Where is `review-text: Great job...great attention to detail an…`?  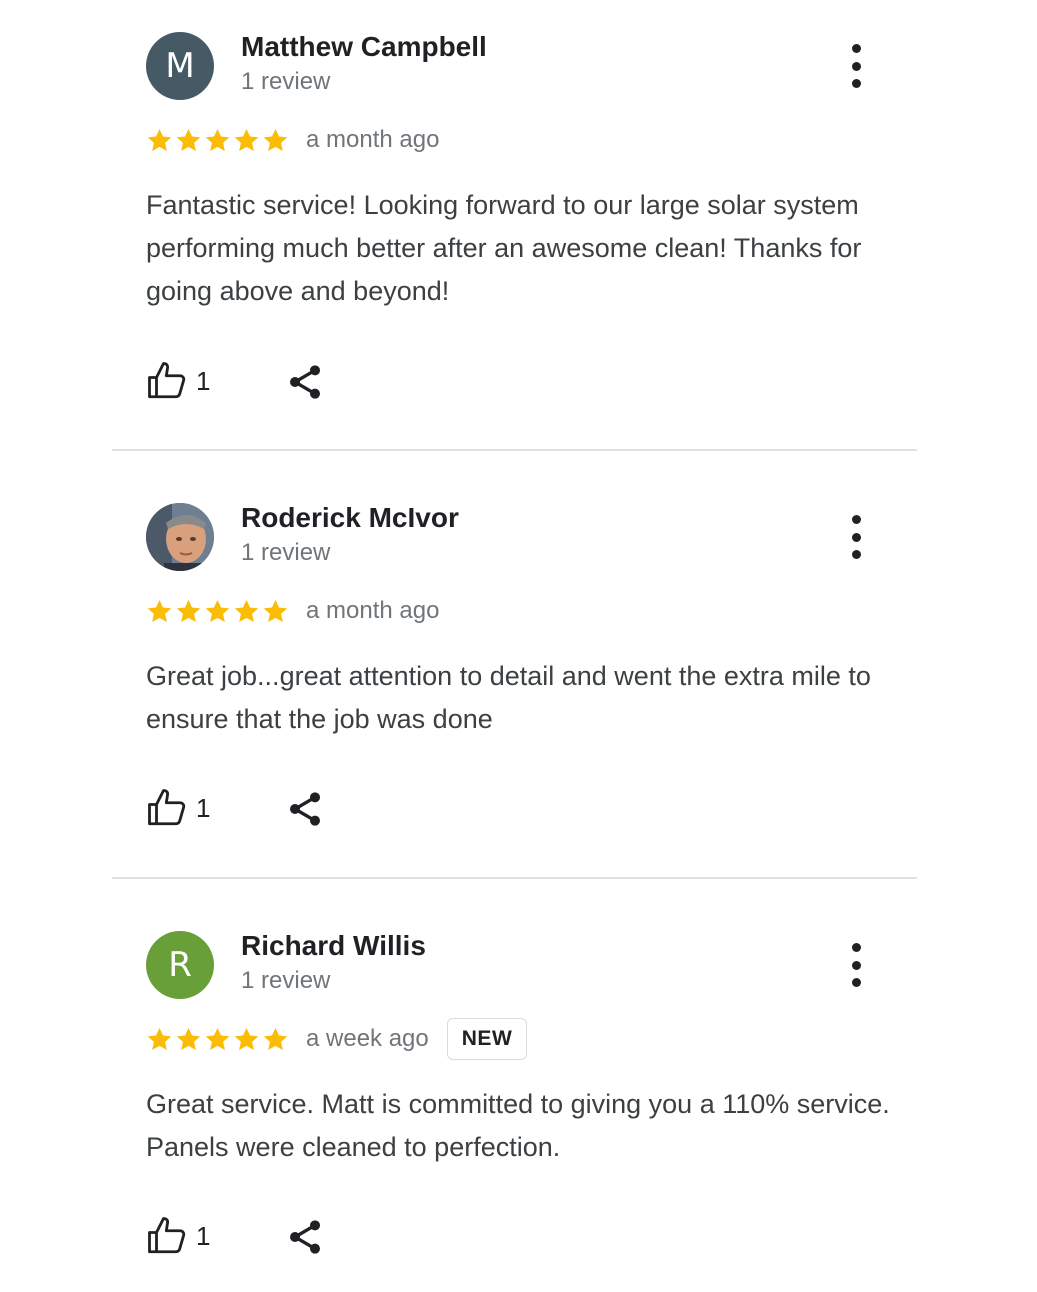 review-text: Great job...great attention to detail an… is located at coordinates (508, 697).